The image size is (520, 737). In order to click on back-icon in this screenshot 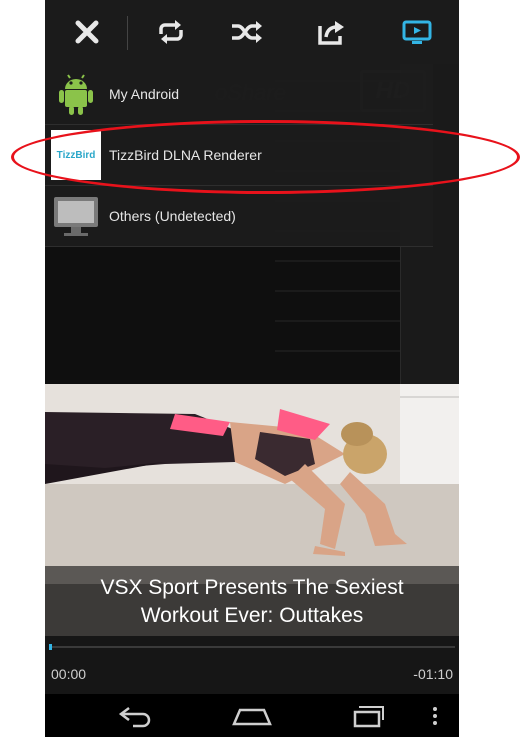, I will do `click(134, 717)`.